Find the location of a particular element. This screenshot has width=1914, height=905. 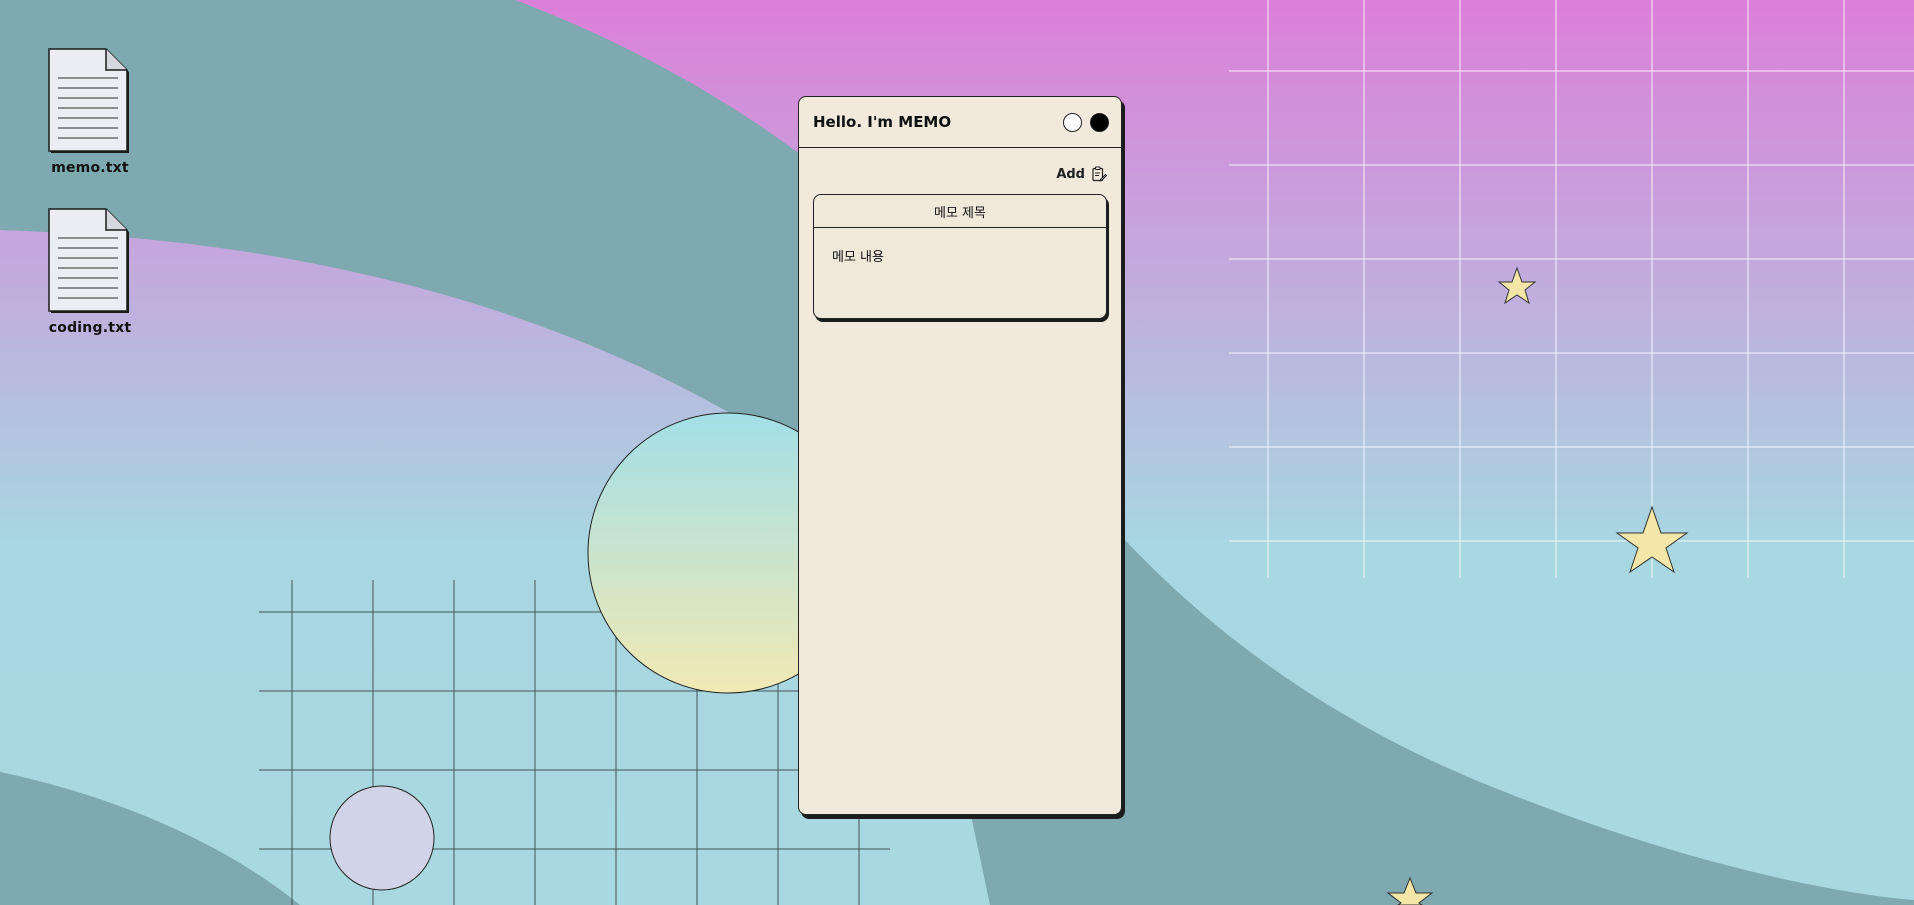

memo-title: 메모 제목 is located at coordinates (960, 211).